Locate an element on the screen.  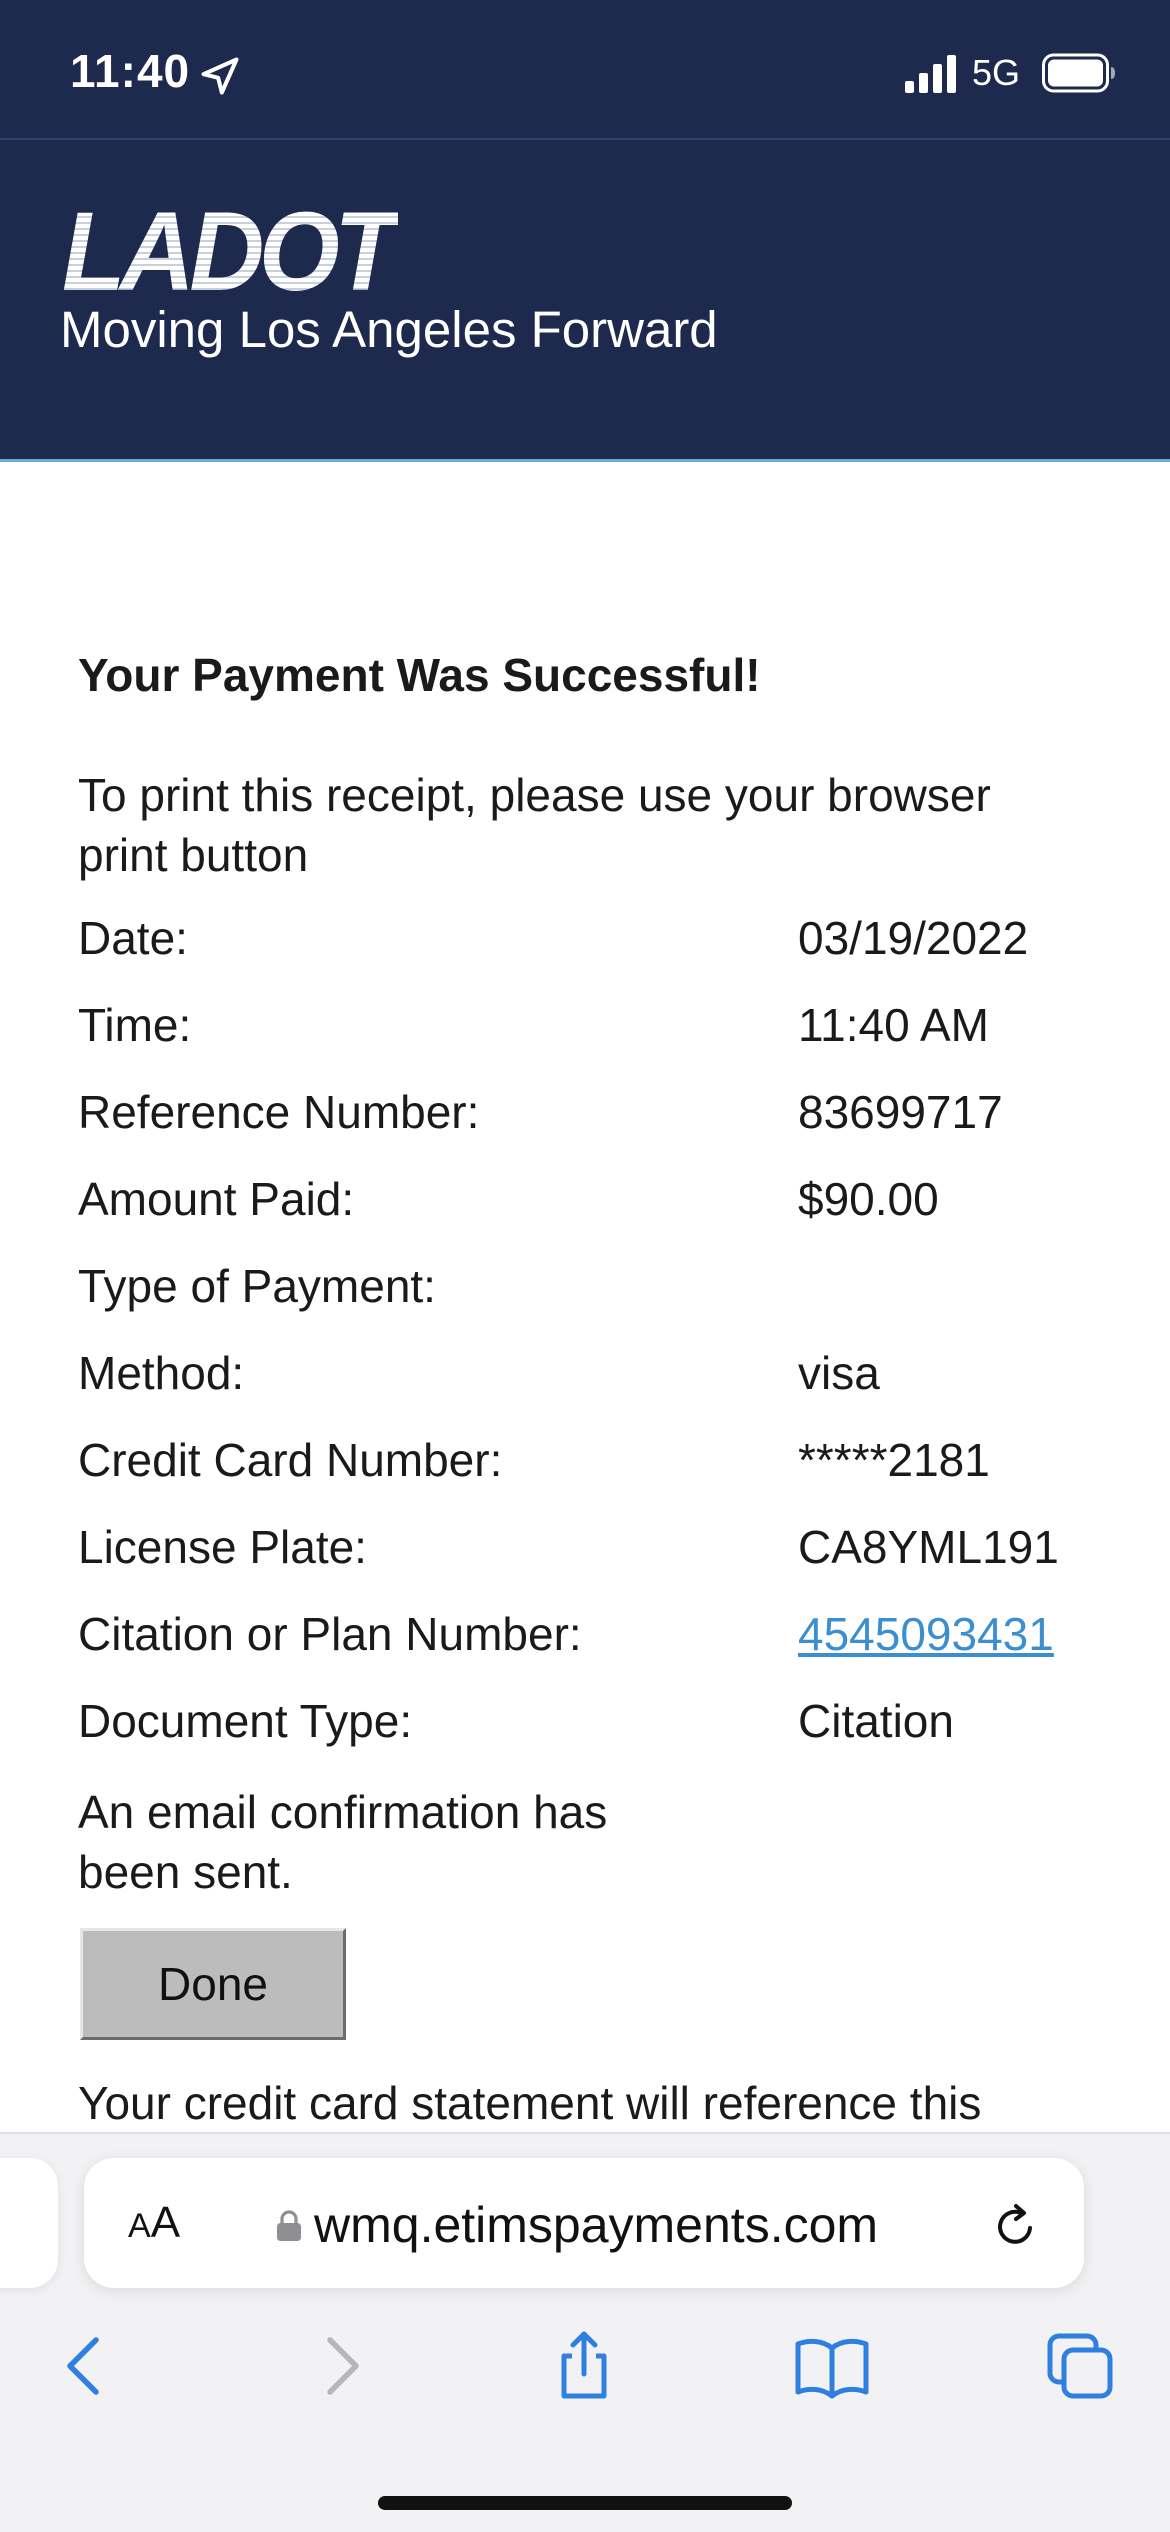
email-confirmation-note: An email confirmation has been sent. is located at coordinates (343, 1842).